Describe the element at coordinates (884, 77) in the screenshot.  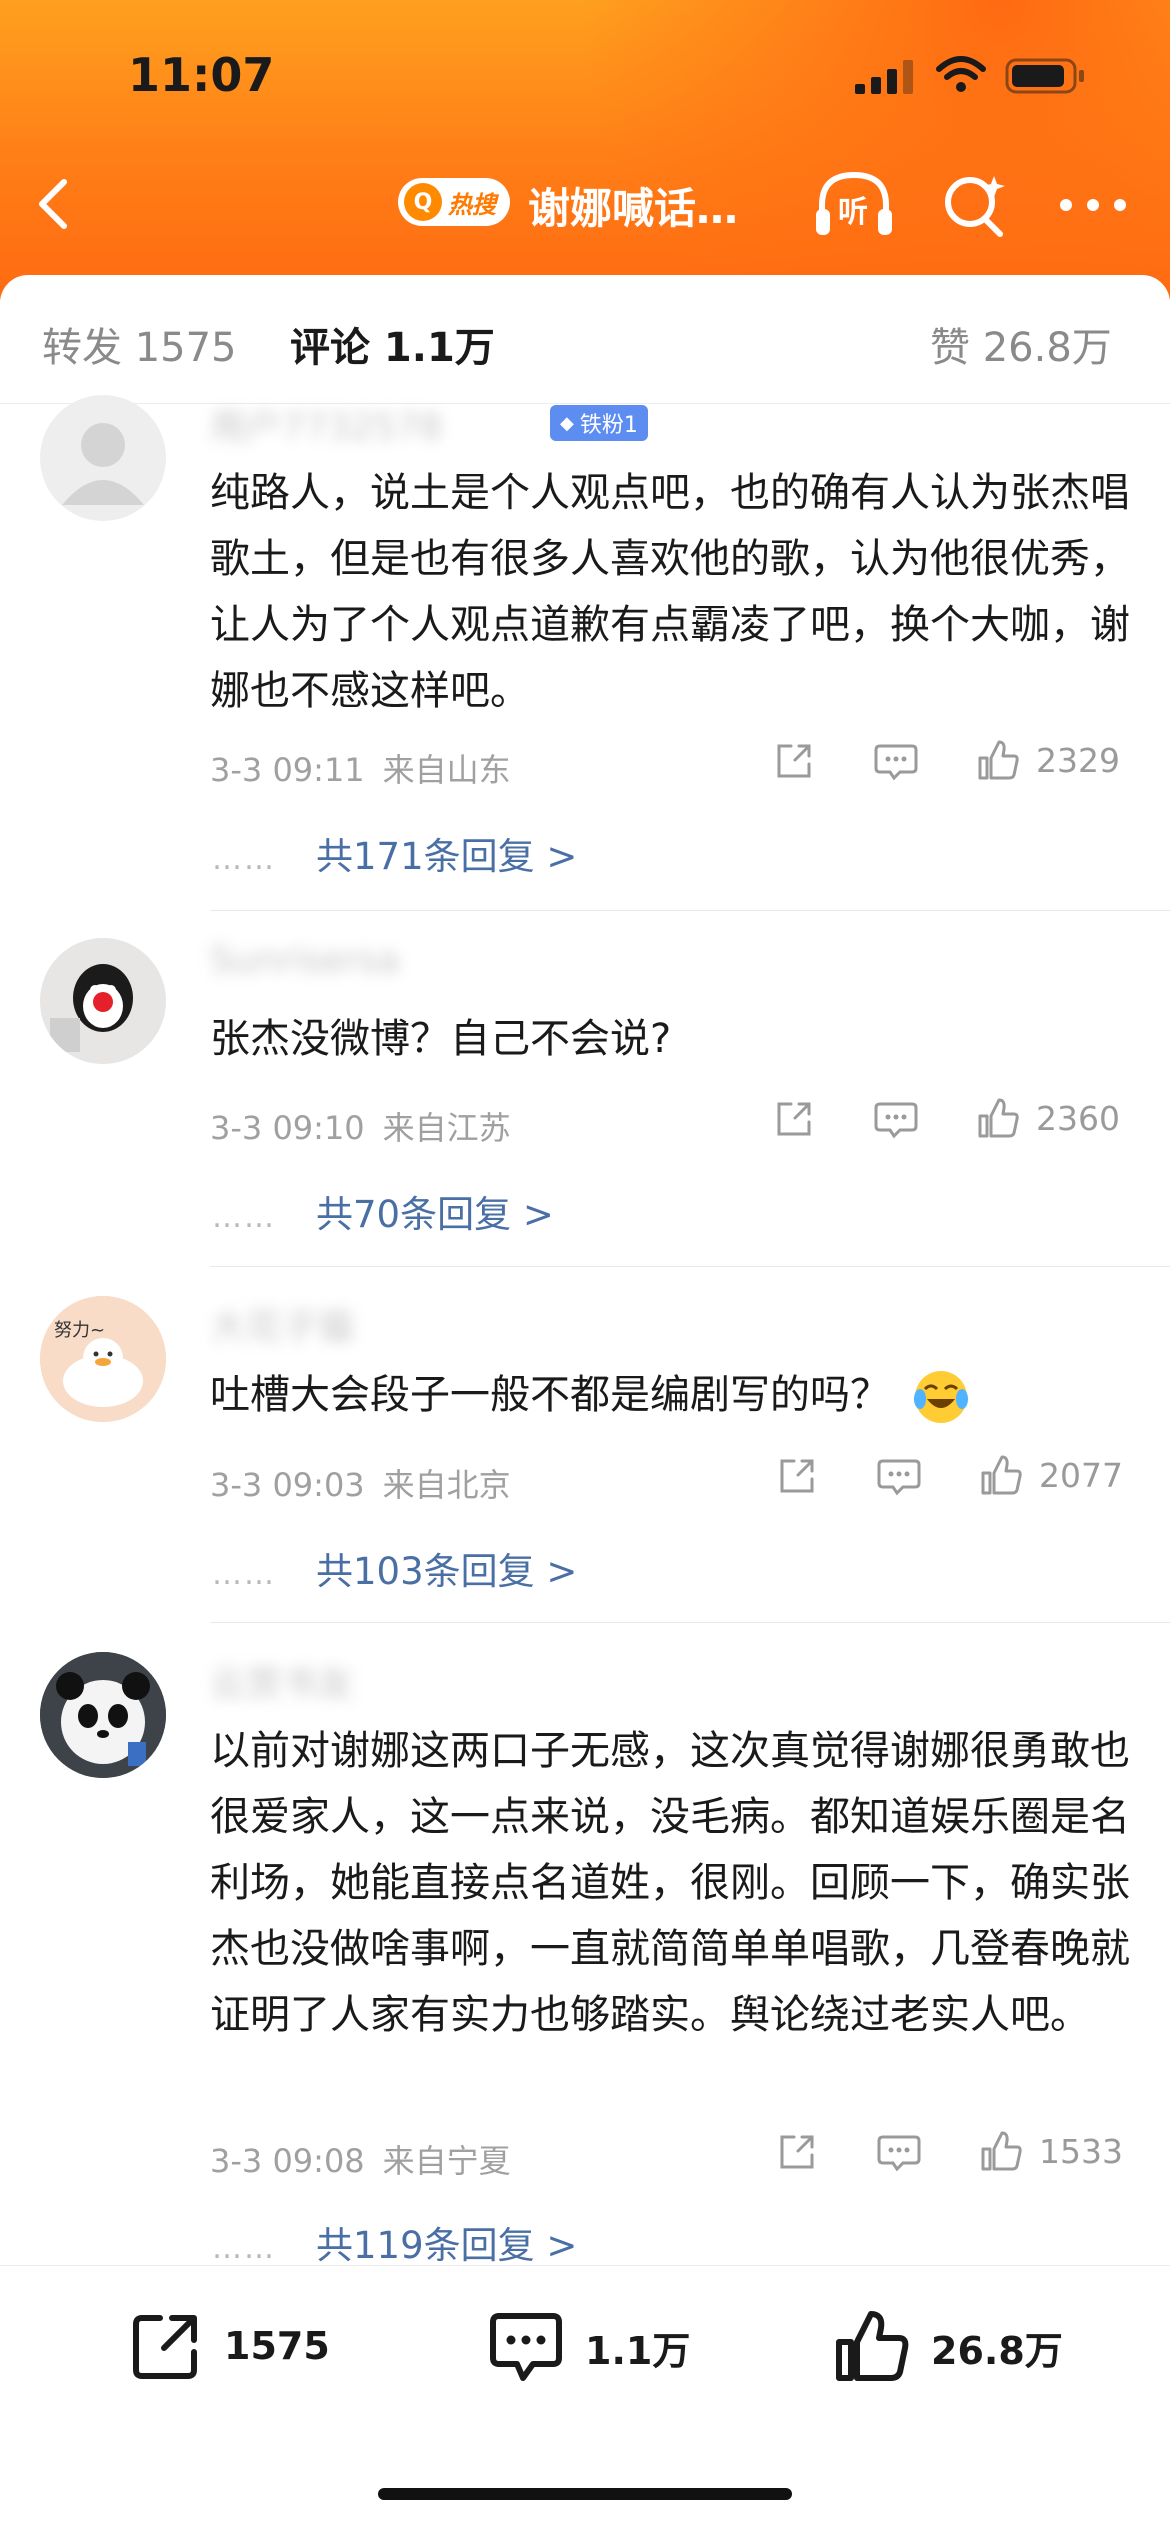
I see `cellular-signal-icon` at that location.